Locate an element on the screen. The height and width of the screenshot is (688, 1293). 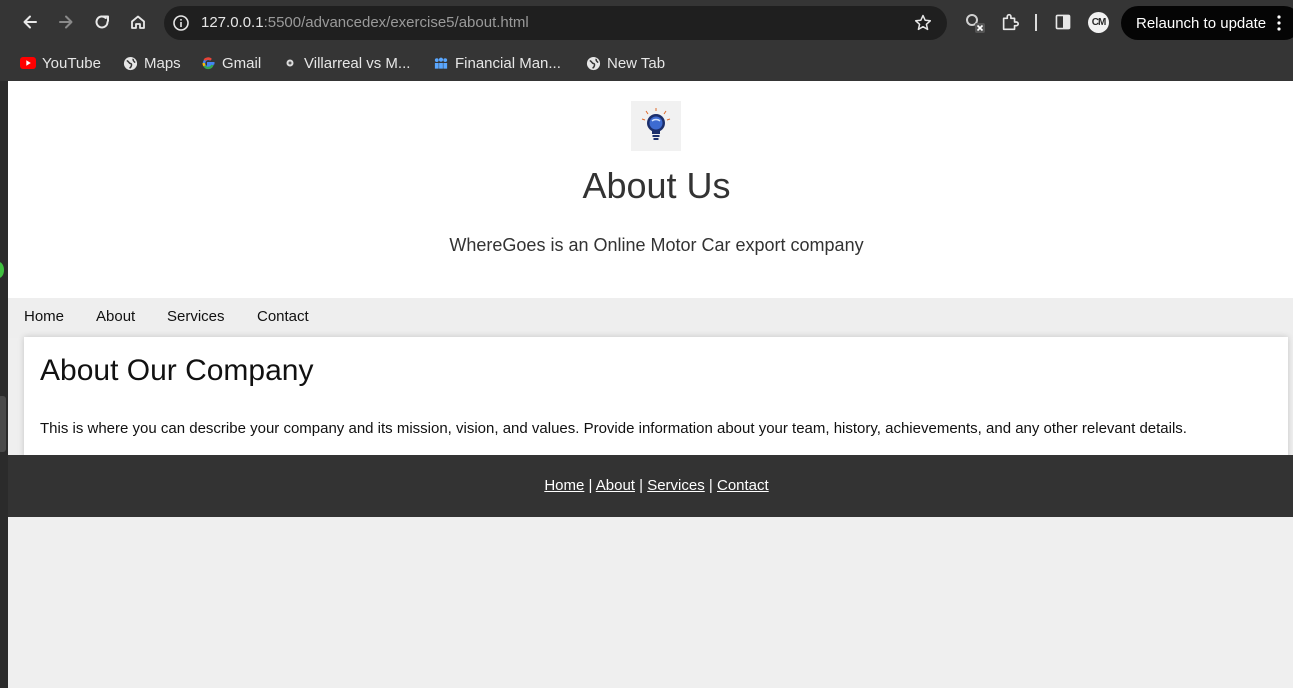
nav-home-link: Home is located at coordinates (44, 316).